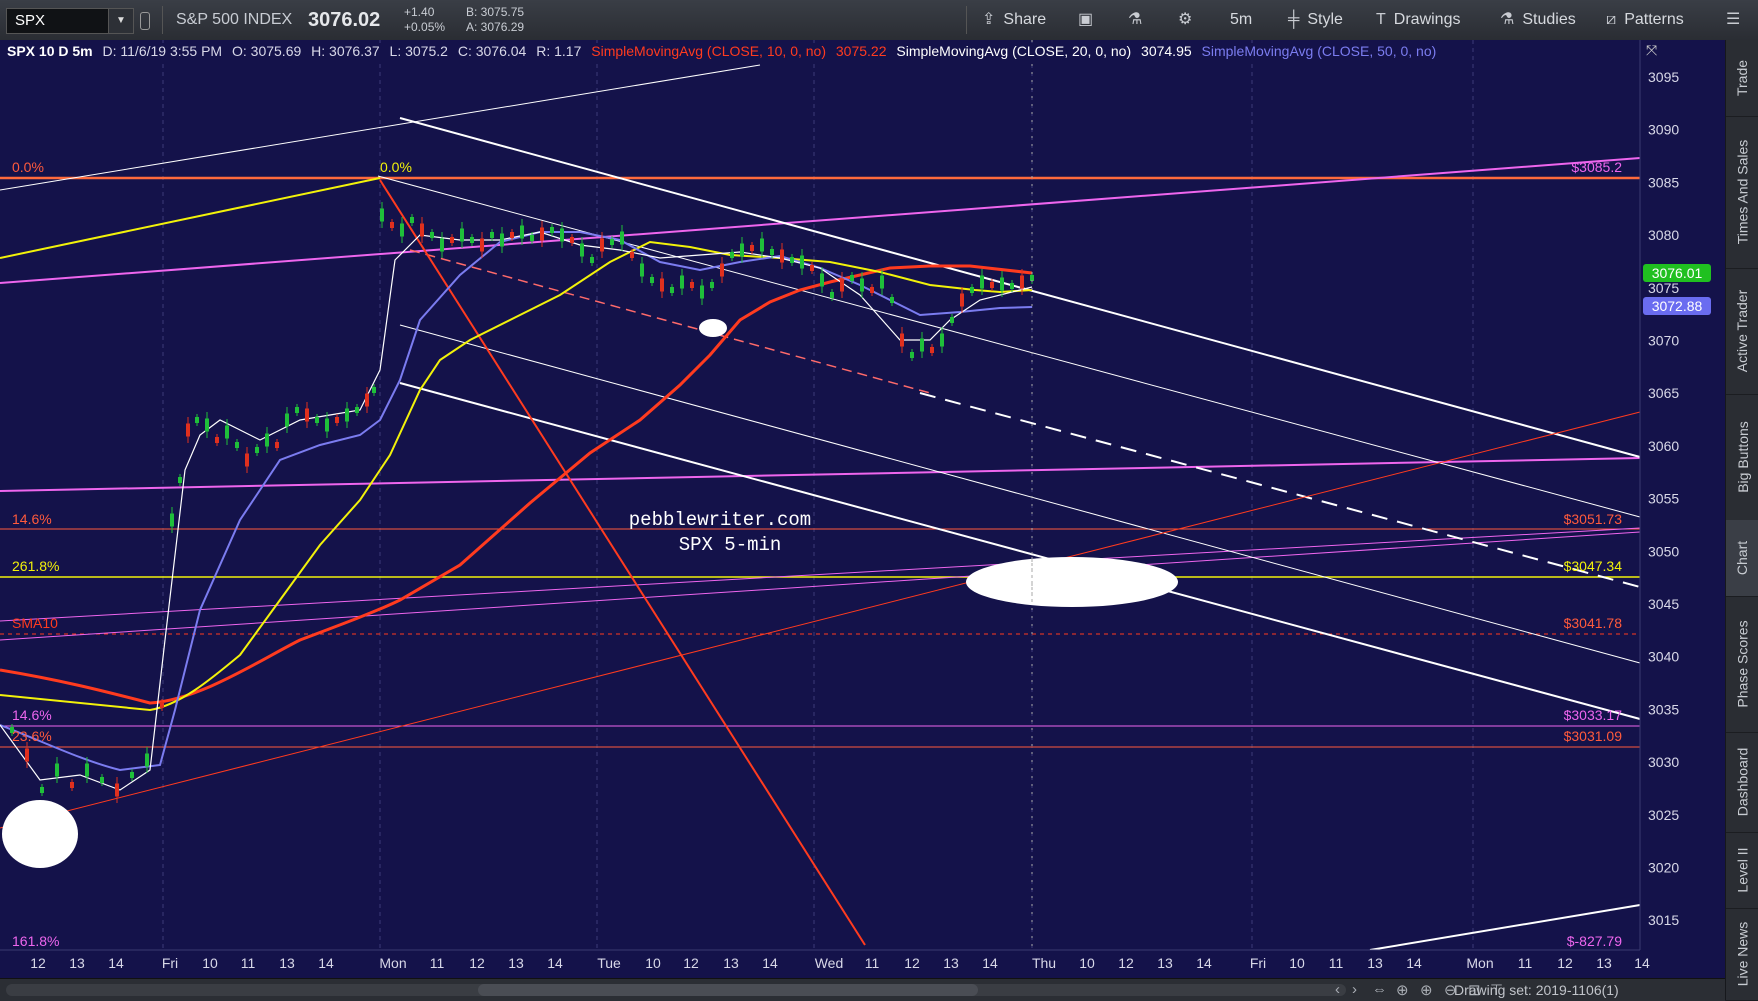 The width and height of the screenshot is (1758, 1001). I want to click on sidebar-tab-dashboard: Dashboard, so click(1742, 782).